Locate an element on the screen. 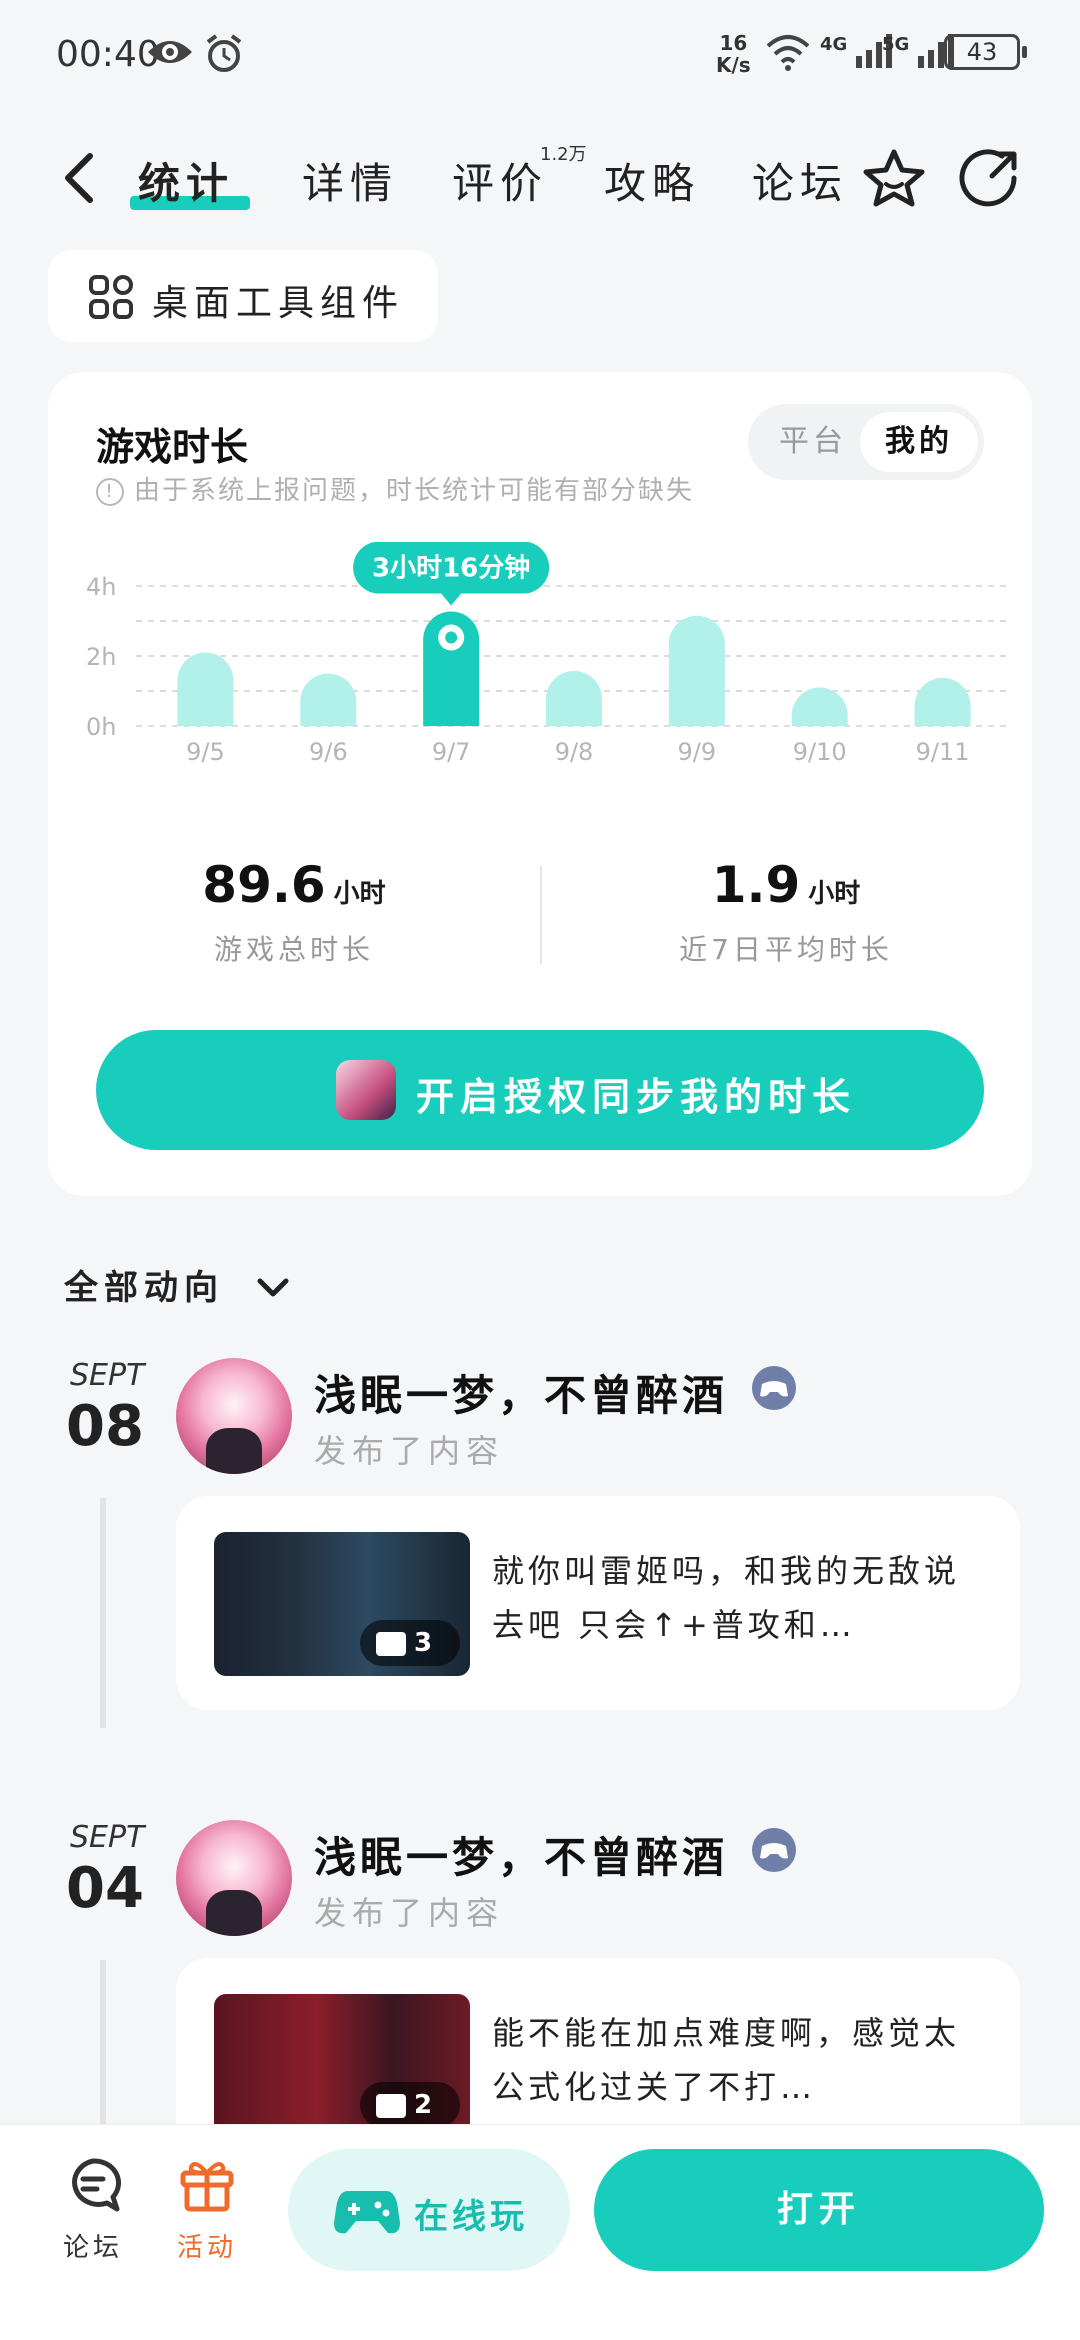 This screenshot has width=1080, height=2340. avg-time-stat: 1.9 小时 近7日平均时长 is located at coordinates (786, 912).